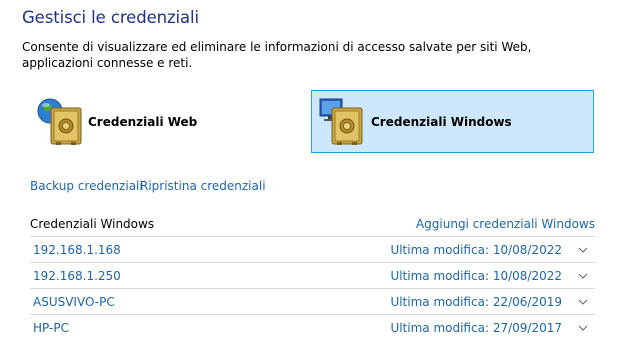  I want to click on credential-modified: Ultima modifica: 27/09/2017, so click(476, 328).